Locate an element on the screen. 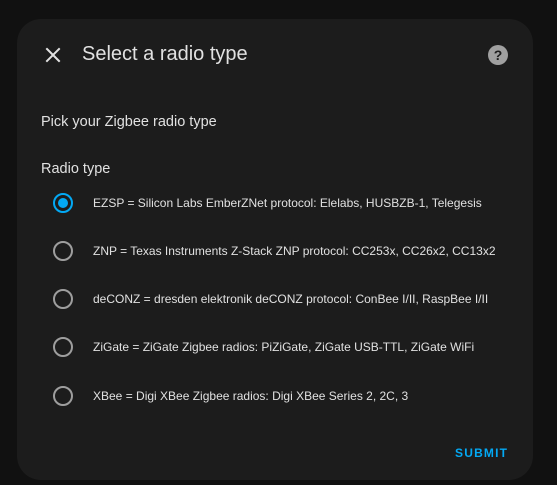  help-circle-icon: ? is located at coordinates (498, 55).